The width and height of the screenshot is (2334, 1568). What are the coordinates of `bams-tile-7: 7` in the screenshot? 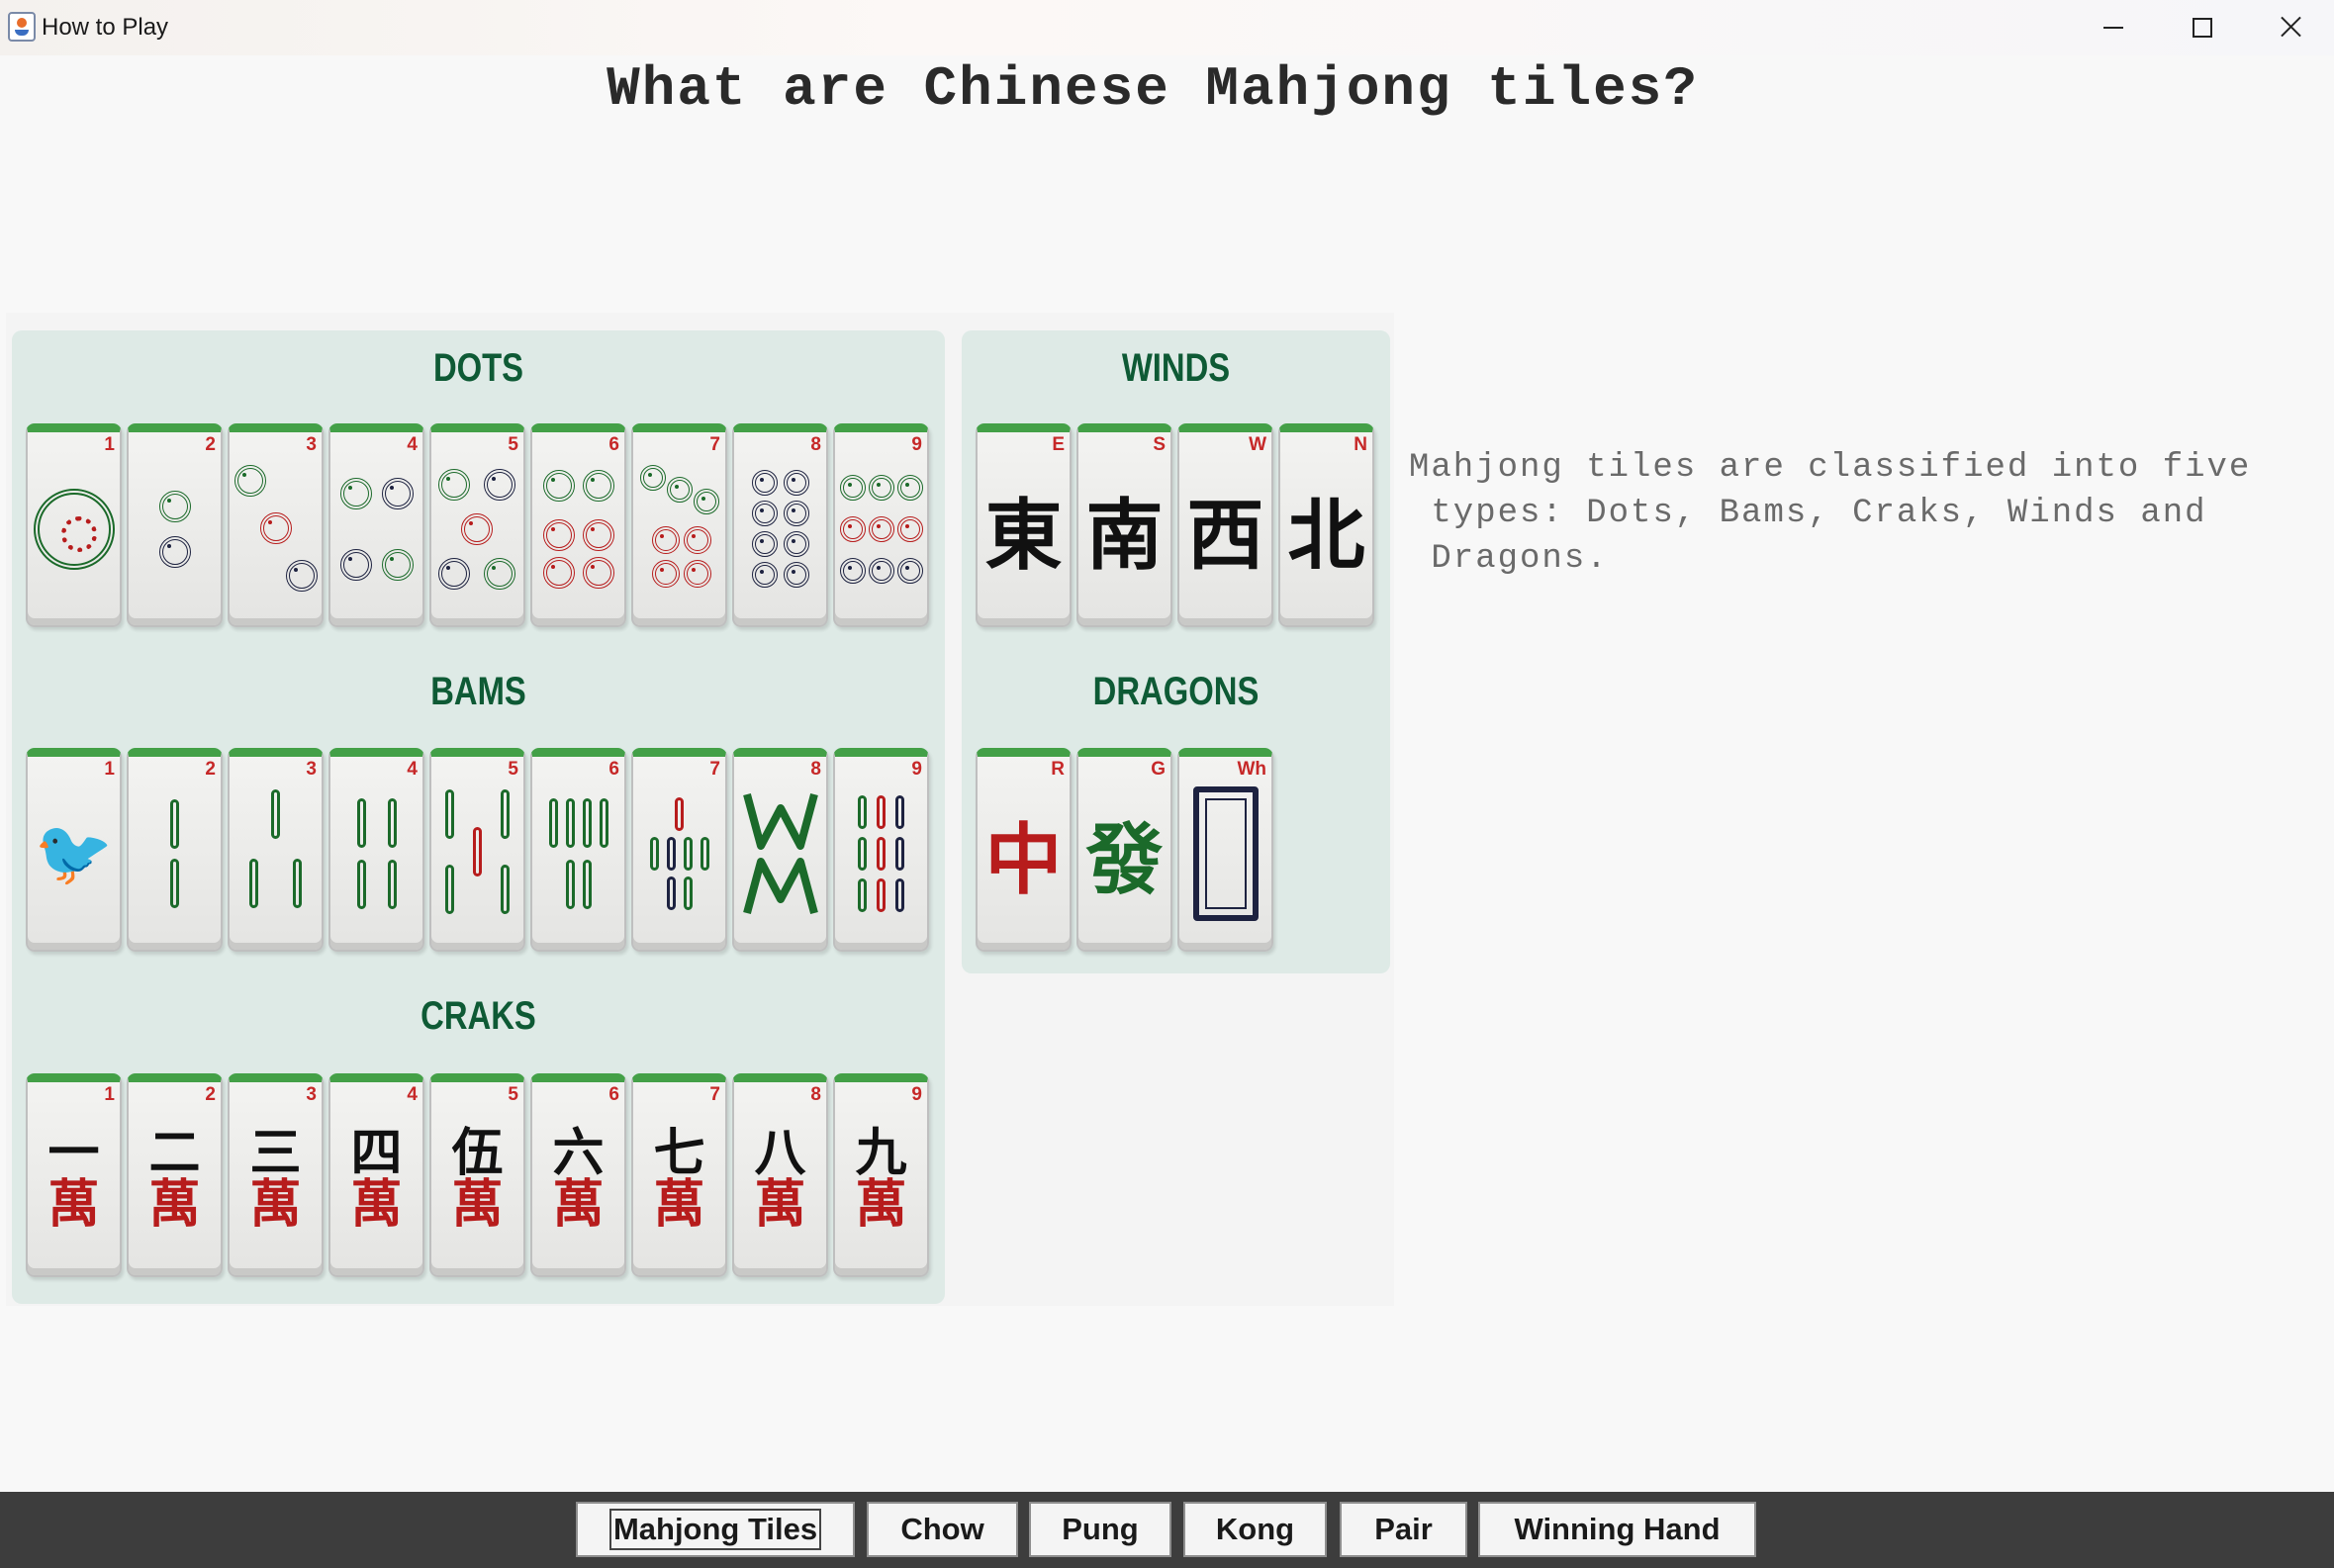 It's located at (679, 850).